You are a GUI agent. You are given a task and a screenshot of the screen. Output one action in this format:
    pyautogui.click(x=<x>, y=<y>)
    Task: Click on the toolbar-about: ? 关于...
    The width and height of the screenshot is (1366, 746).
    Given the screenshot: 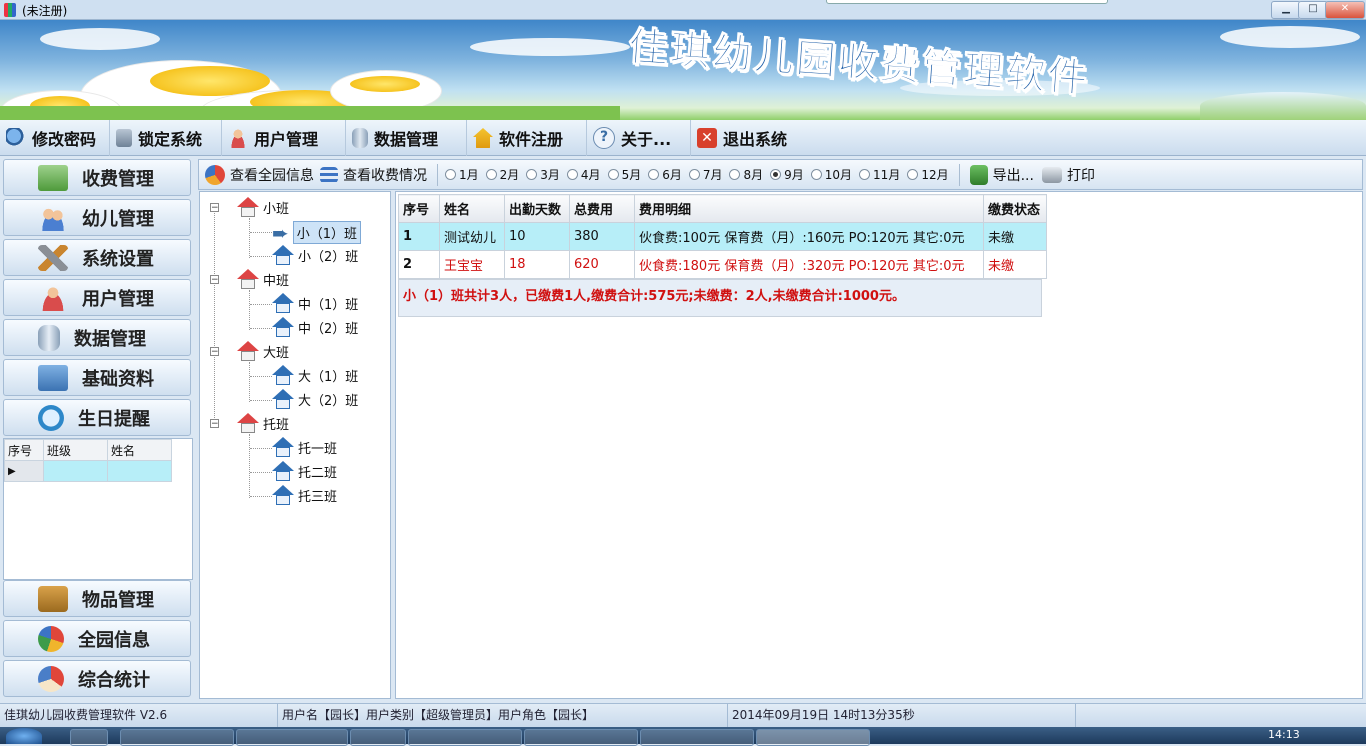 What is the action you would take?
    pyautogui.click(x=639, y=138)
    